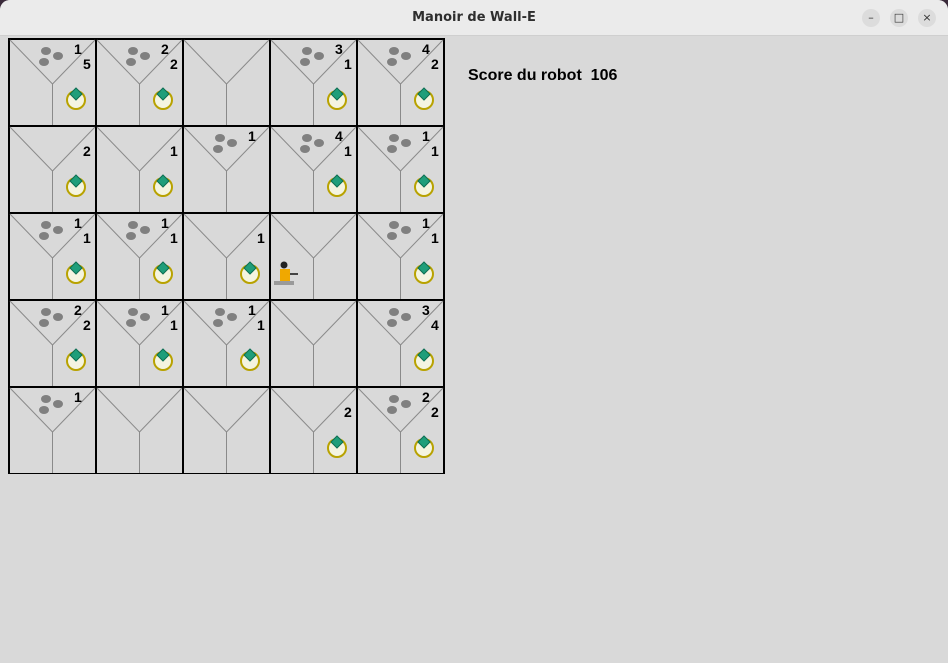 The height and width of the screenshot is (663, 948). Describe the element at coordinates (604, 75) in the screenshot. I see `score-value: 106` at that location.